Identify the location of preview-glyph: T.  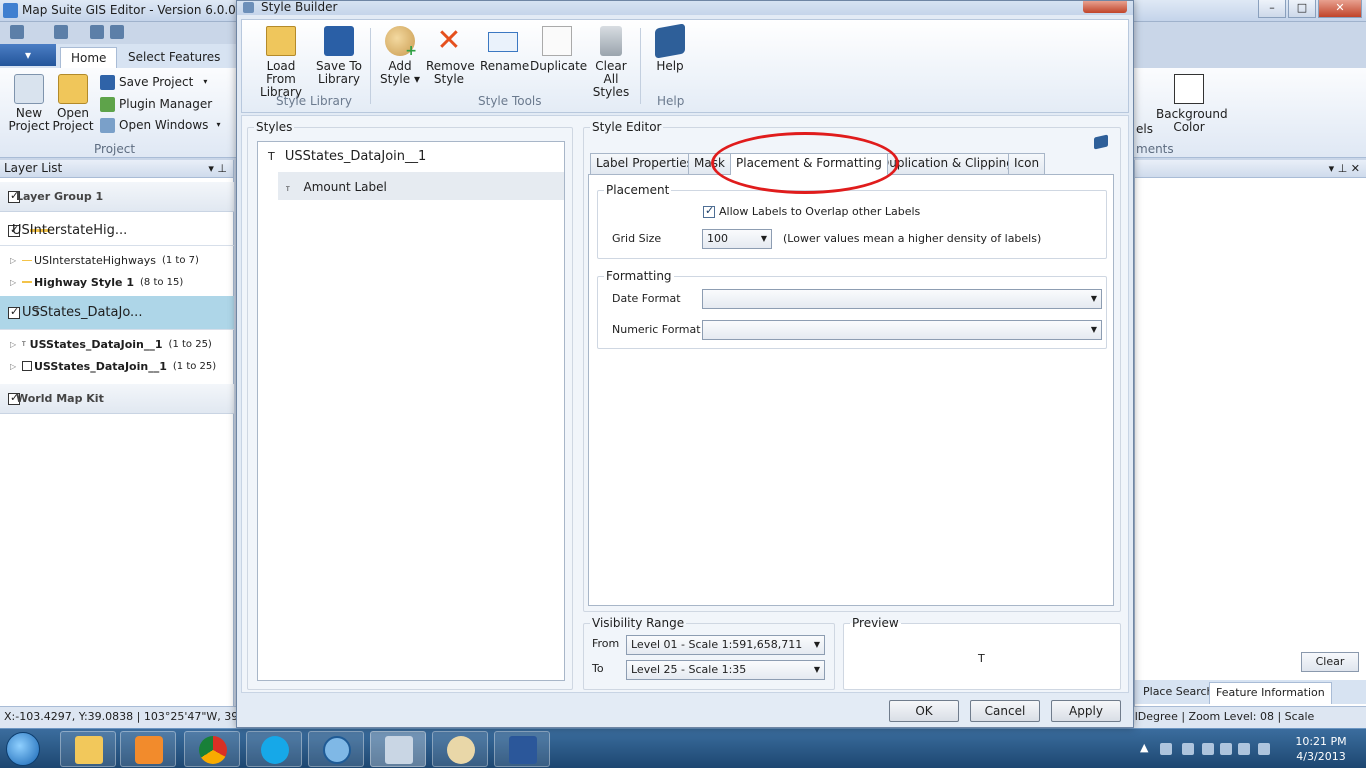
(981, 658).